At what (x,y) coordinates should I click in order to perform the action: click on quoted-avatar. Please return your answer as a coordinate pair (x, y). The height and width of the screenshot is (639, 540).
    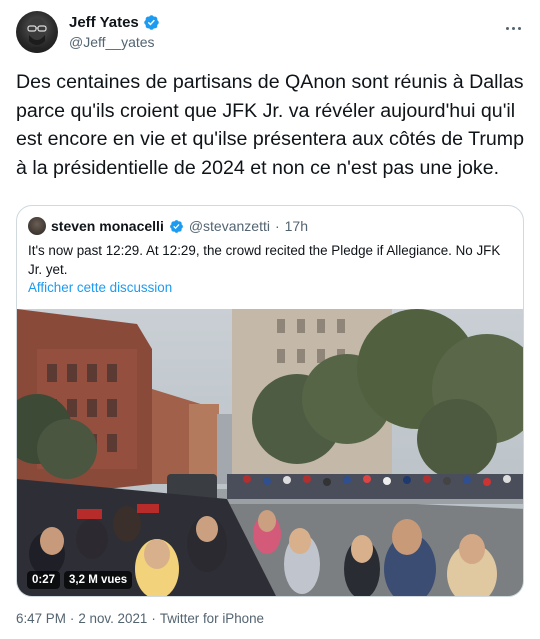
    Looking at the image, I should click on (37, 226).